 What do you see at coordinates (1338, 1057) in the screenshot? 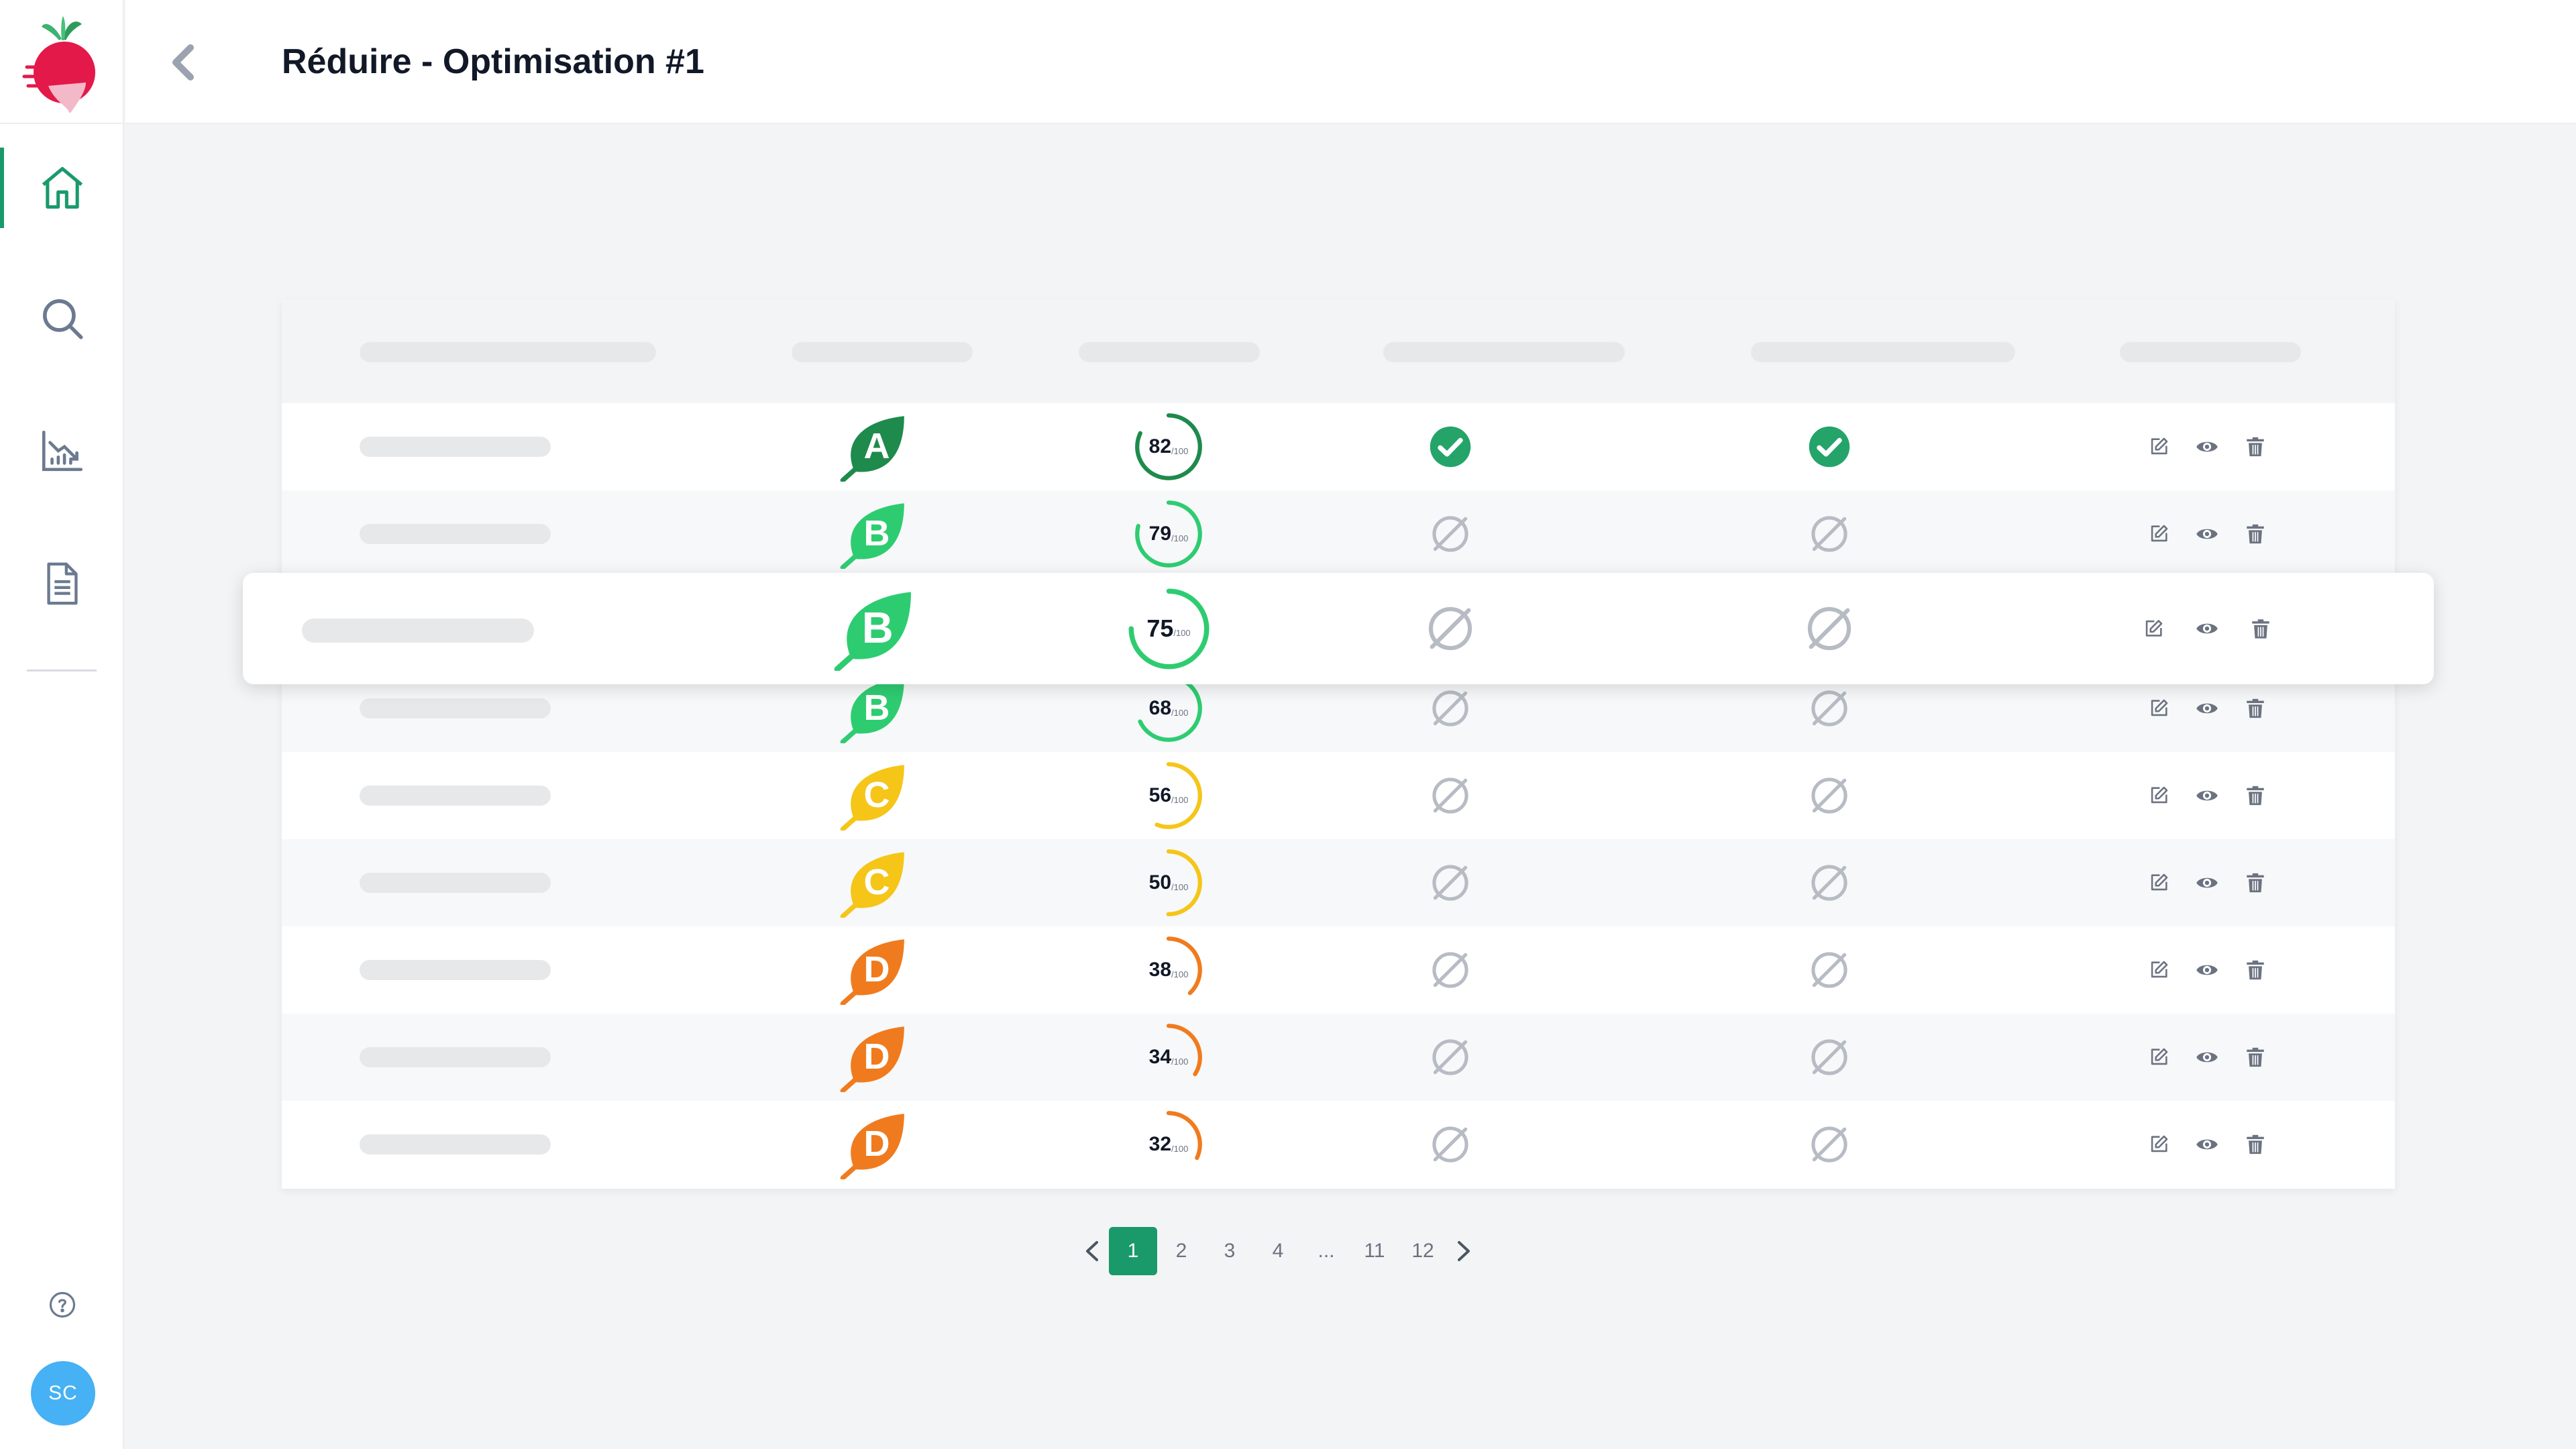
I see `table-row: D 34/100` at bounding box center [1338, 1057].